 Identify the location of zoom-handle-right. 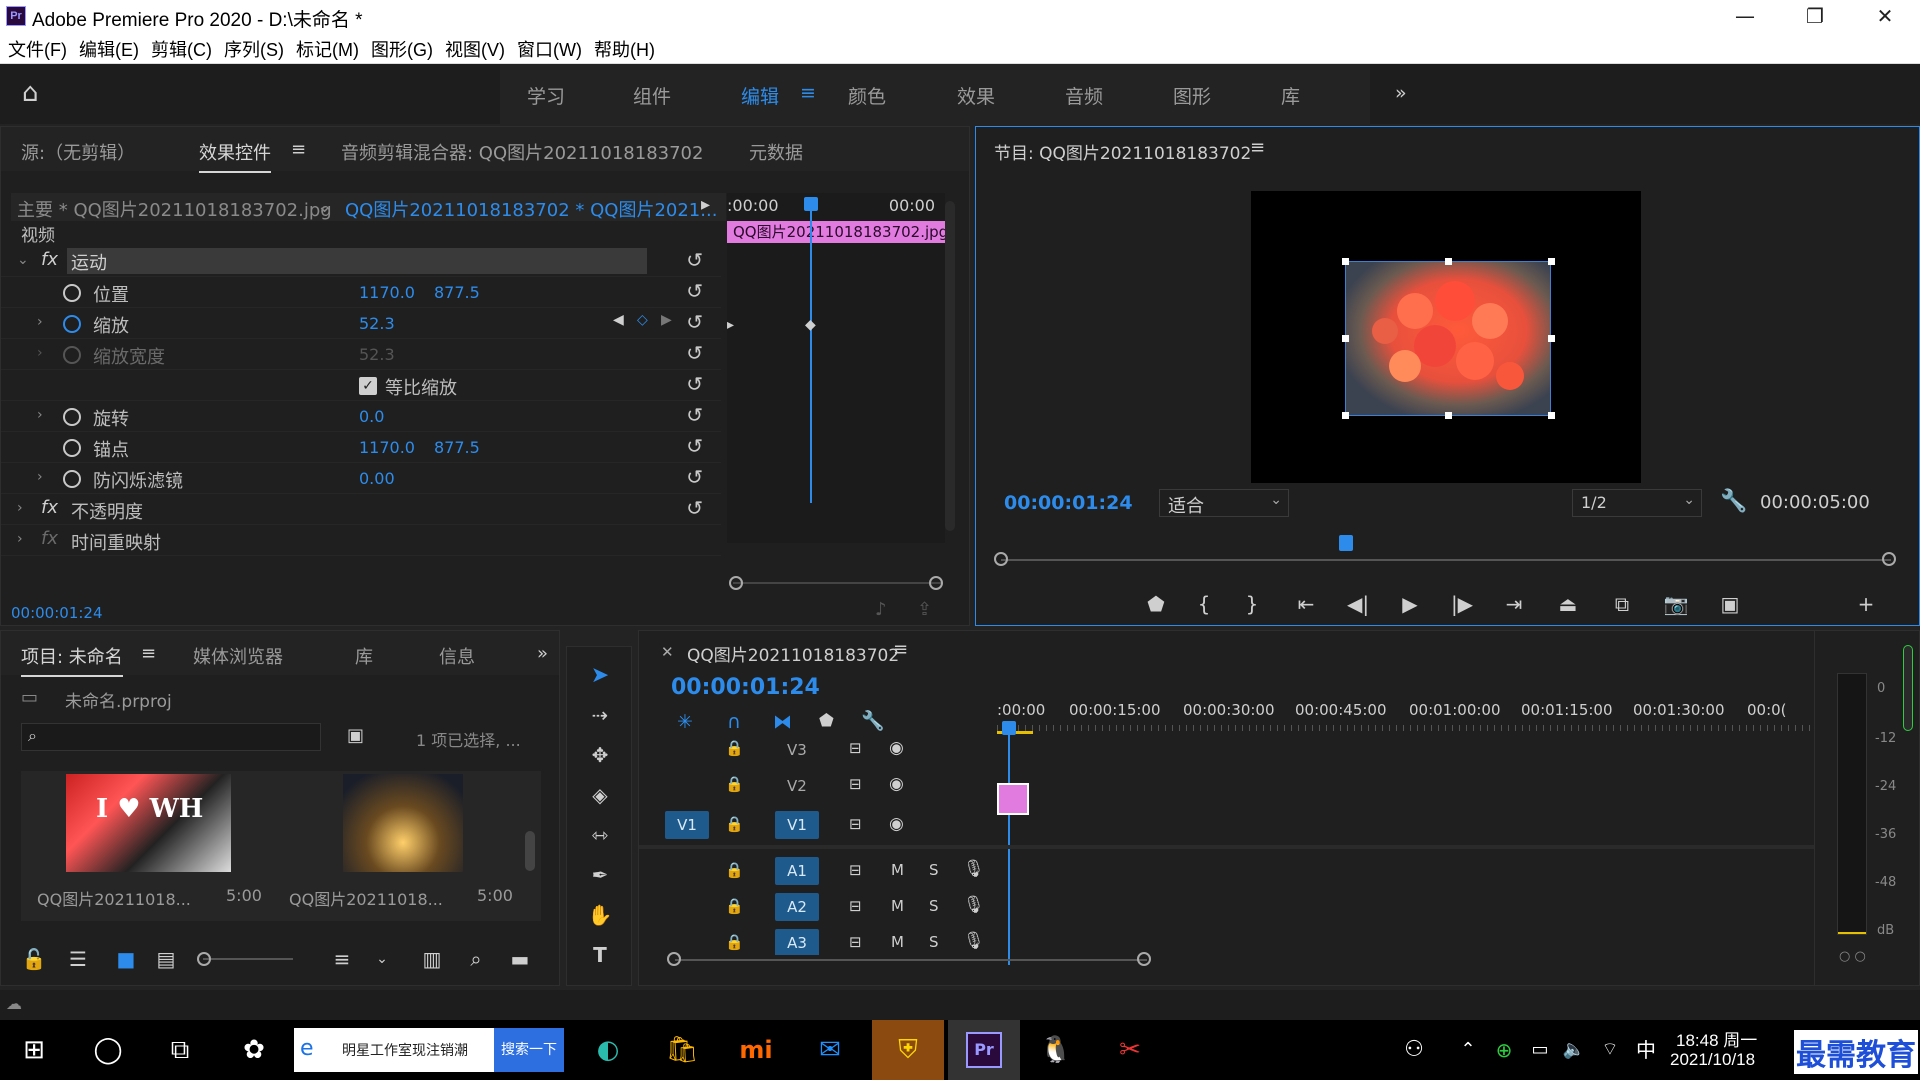
(1144, 959).